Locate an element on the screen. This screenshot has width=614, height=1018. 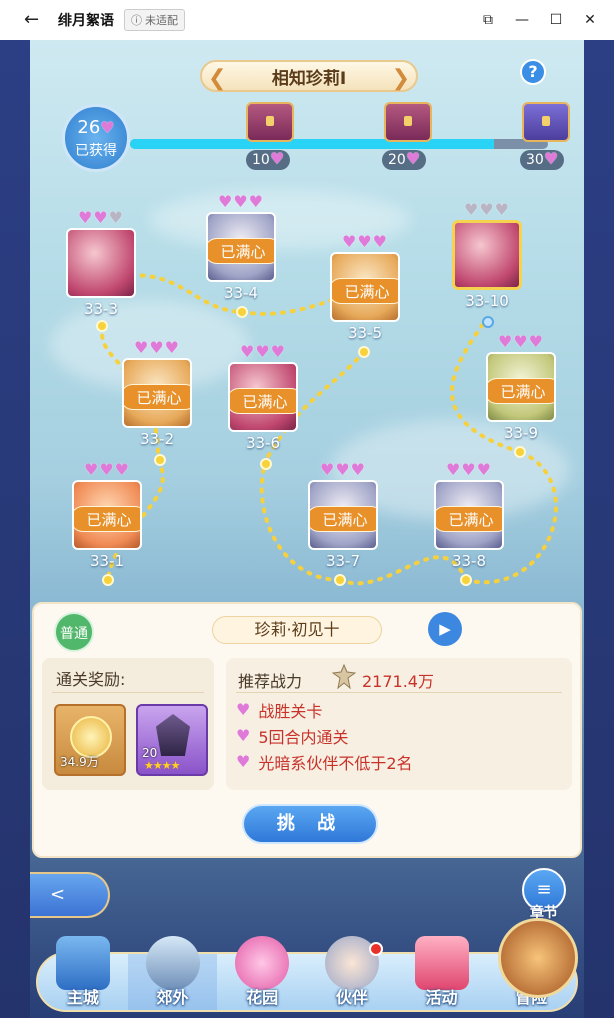
minimize-button: — is located at coordinates (522, 20).